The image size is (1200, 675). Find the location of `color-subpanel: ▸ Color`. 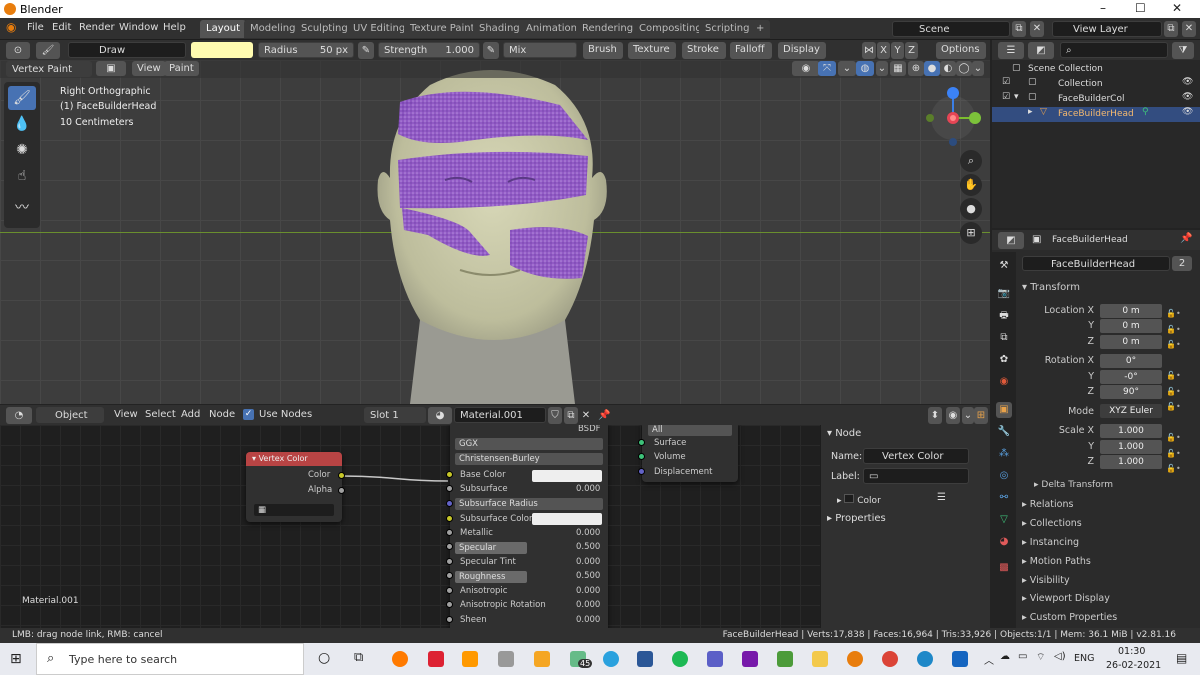

color-subpanel: ▸ Color is located at coordinates (859, 500).